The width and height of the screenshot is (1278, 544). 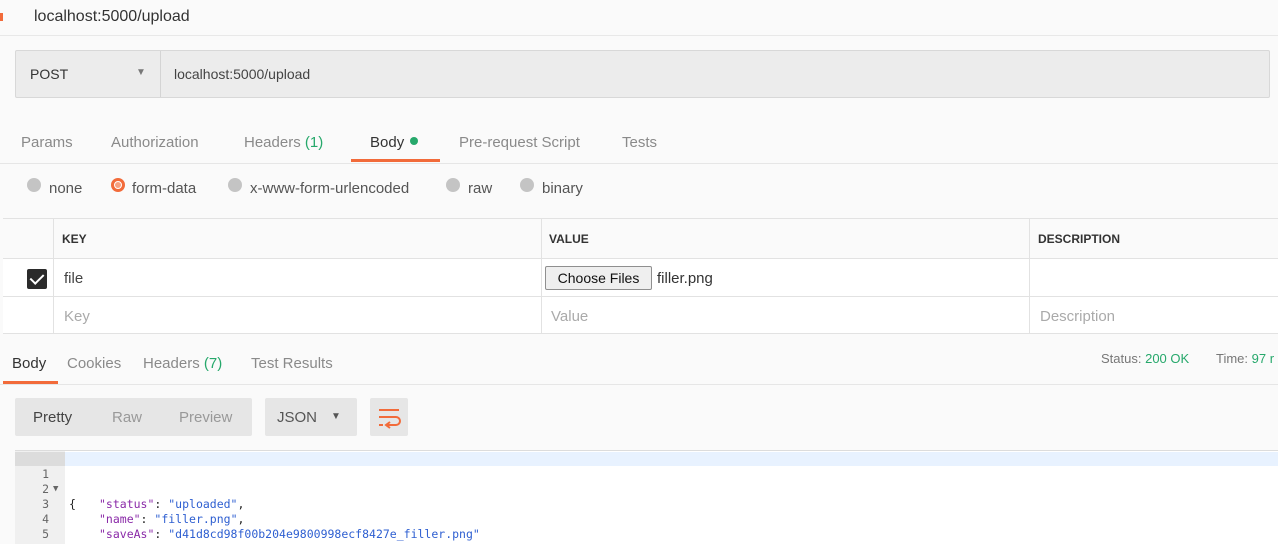 I want to click on code-line: 3 "name": "filler.png",, so click(x=646, y=504).